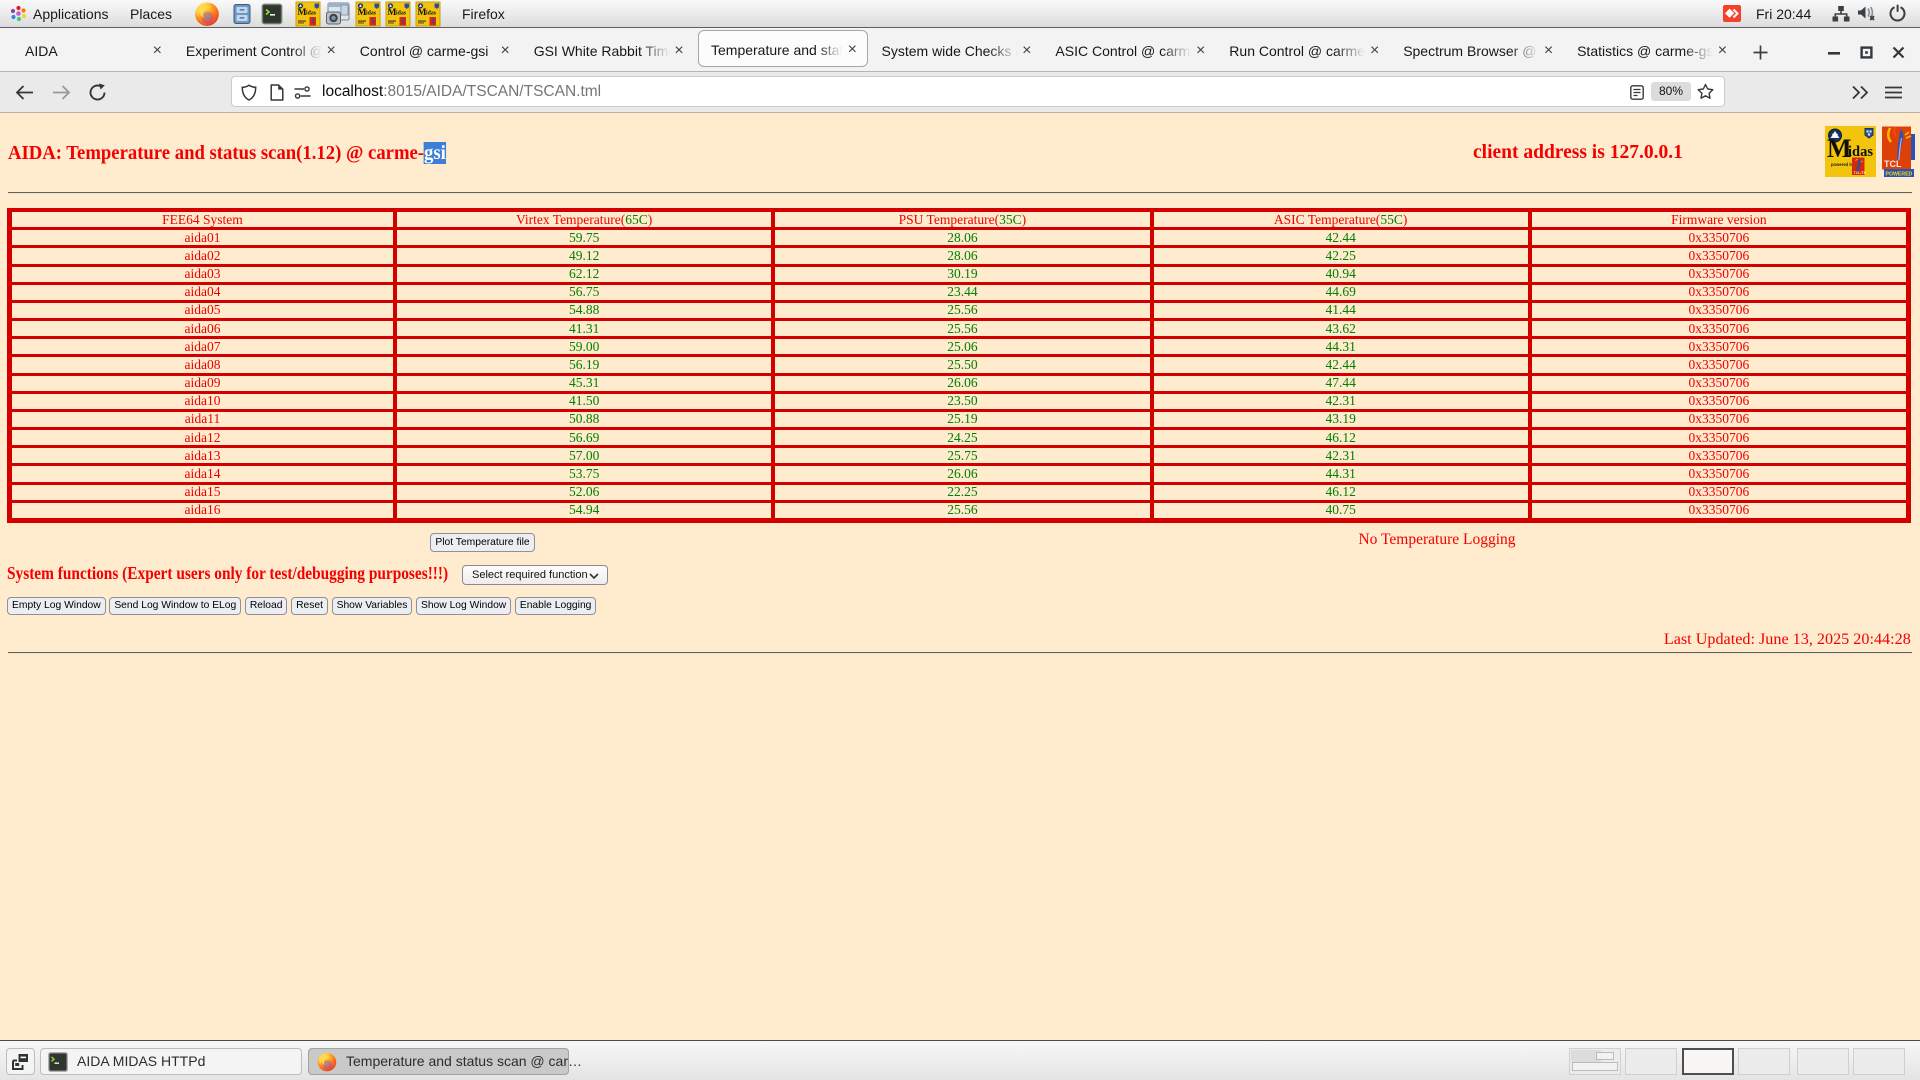 This screenshot has width=1920, height=1080. Describe the element at coordinates (1893, 164) in the screenshot. I see `svg-text: TCL` at that location.